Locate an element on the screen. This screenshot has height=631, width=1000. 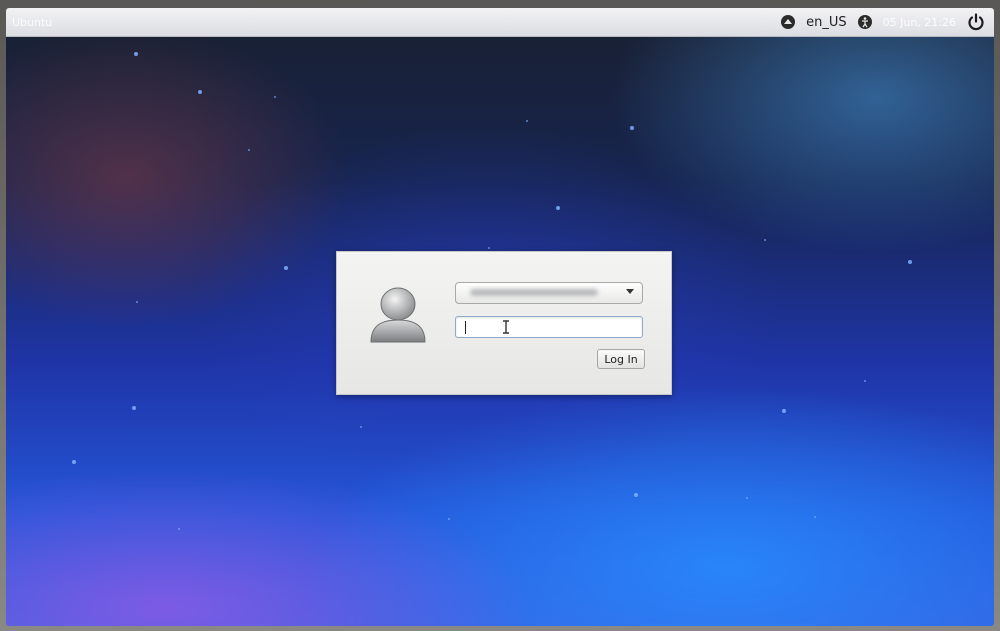
power-icon is located at coordinates (976, 22).